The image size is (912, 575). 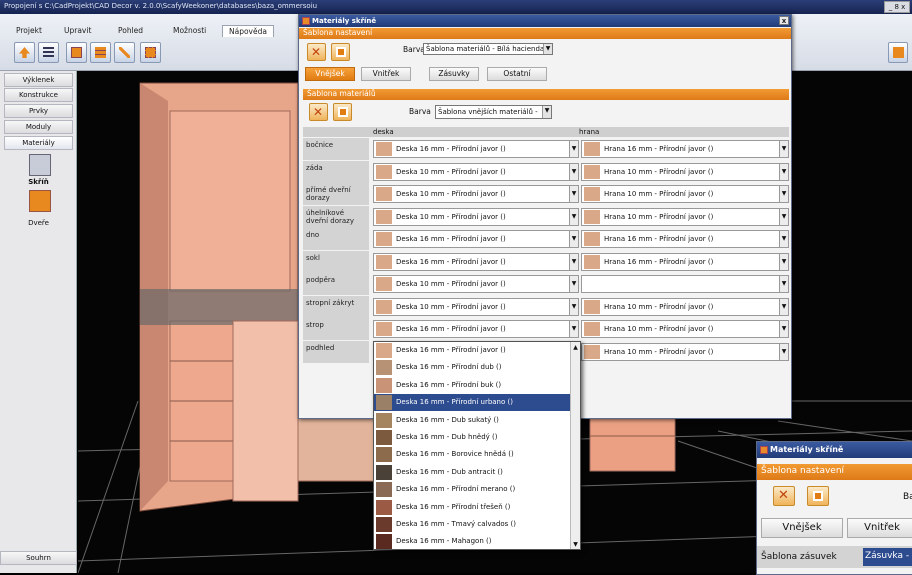 I want to click on cancel-template-button: ✕, so click(x=316, y=52).